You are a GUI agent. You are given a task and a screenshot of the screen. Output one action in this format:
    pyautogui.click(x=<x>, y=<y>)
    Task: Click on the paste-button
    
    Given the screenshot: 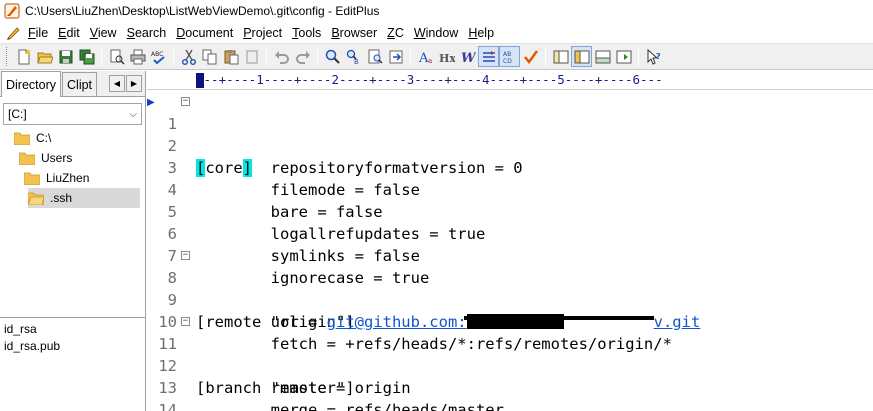 What is the action you would take?
    pyautogui.click(x=230, y=56)
    